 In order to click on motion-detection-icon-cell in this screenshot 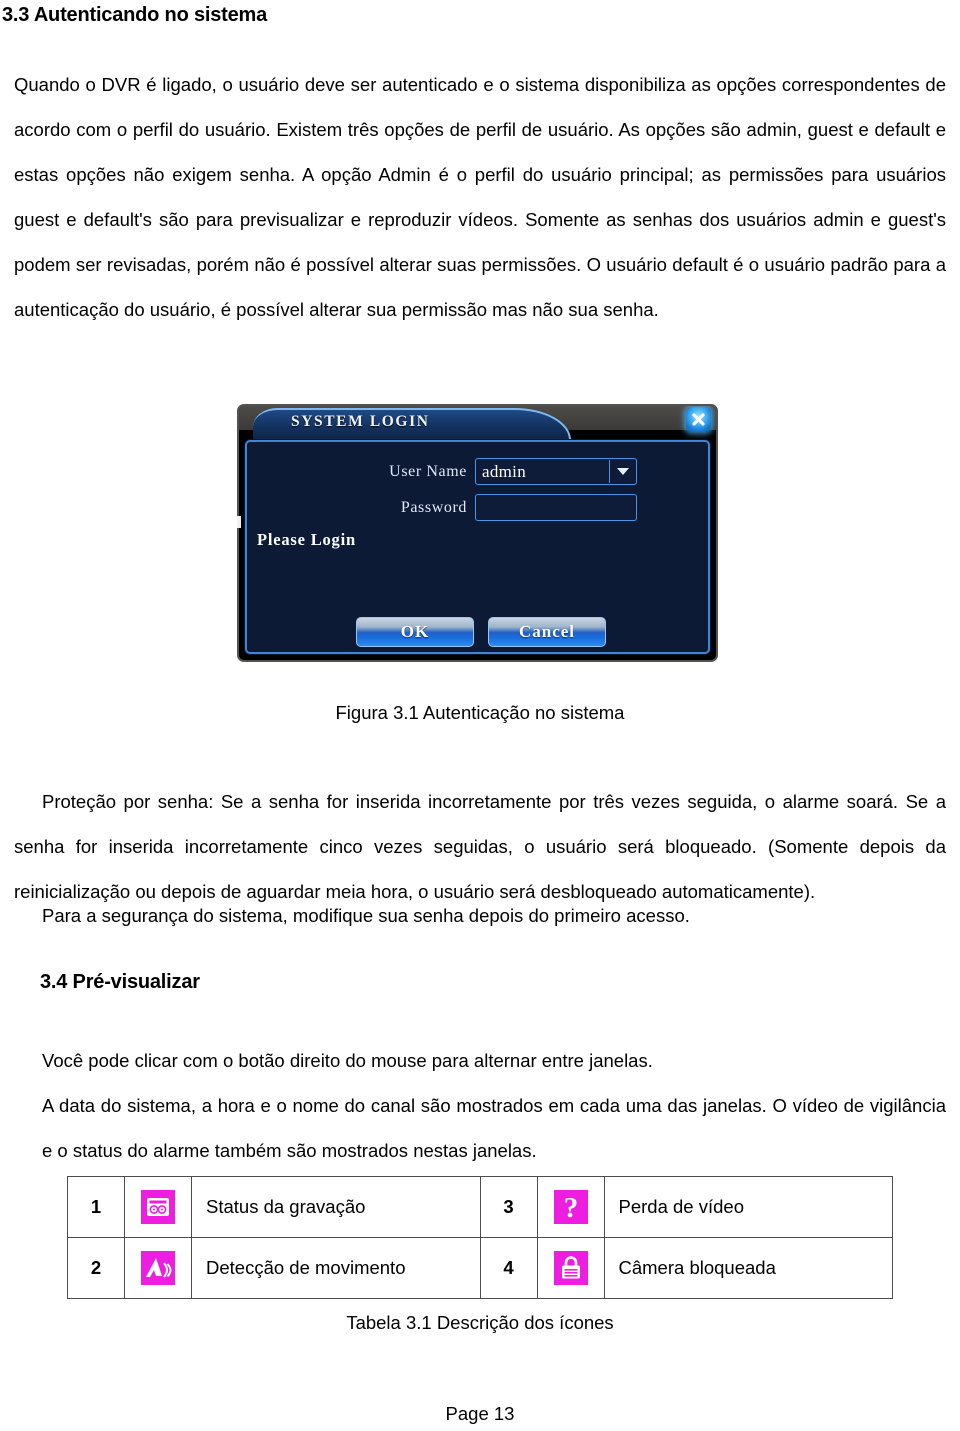, I will do `click(158, 1268)`.